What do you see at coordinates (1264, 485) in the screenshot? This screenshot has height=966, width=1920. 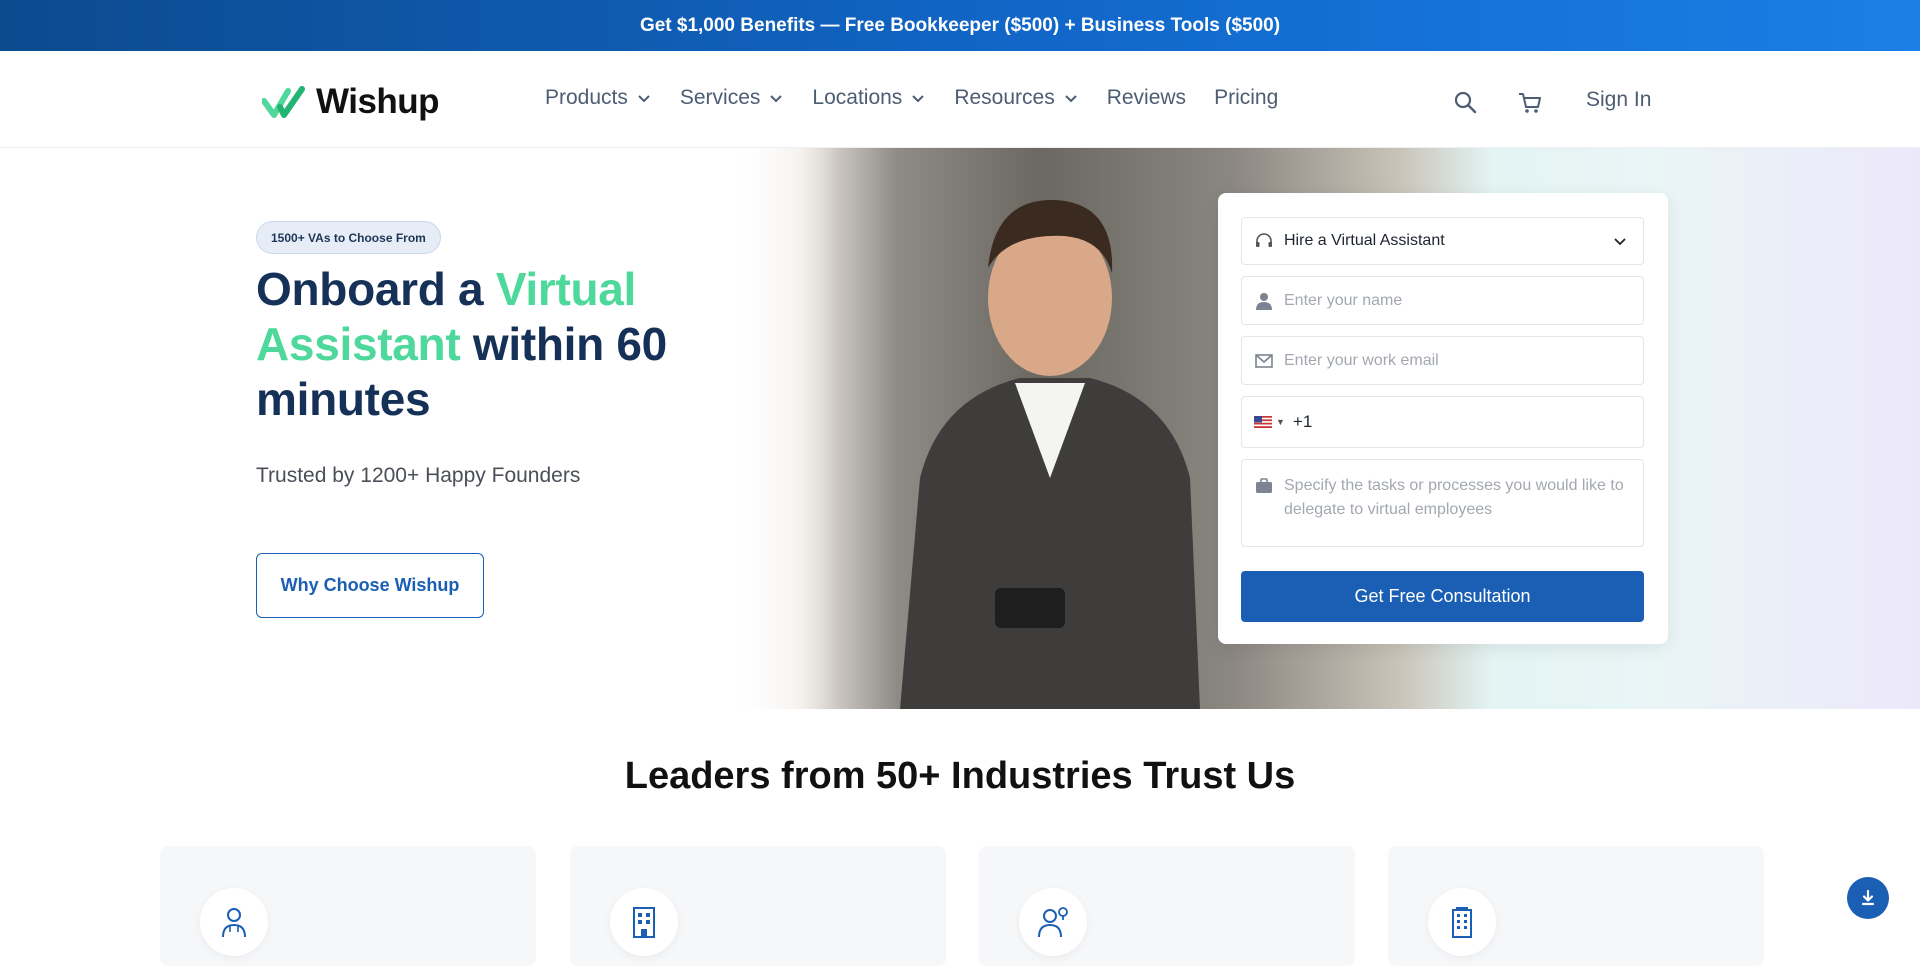 I see `briefcase-icon` at bounding box center [1264, 485].